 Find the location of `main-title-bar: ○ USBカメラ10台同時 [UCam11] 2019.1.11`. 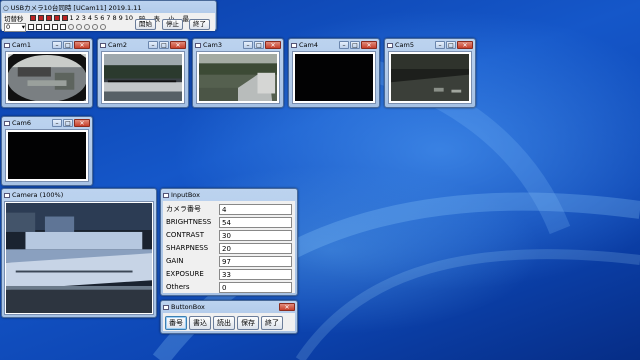

main-title-bar: ○ USBカメラ10台同時 [UCam11] 2019.1.11 is located at coordinates (108, 7).